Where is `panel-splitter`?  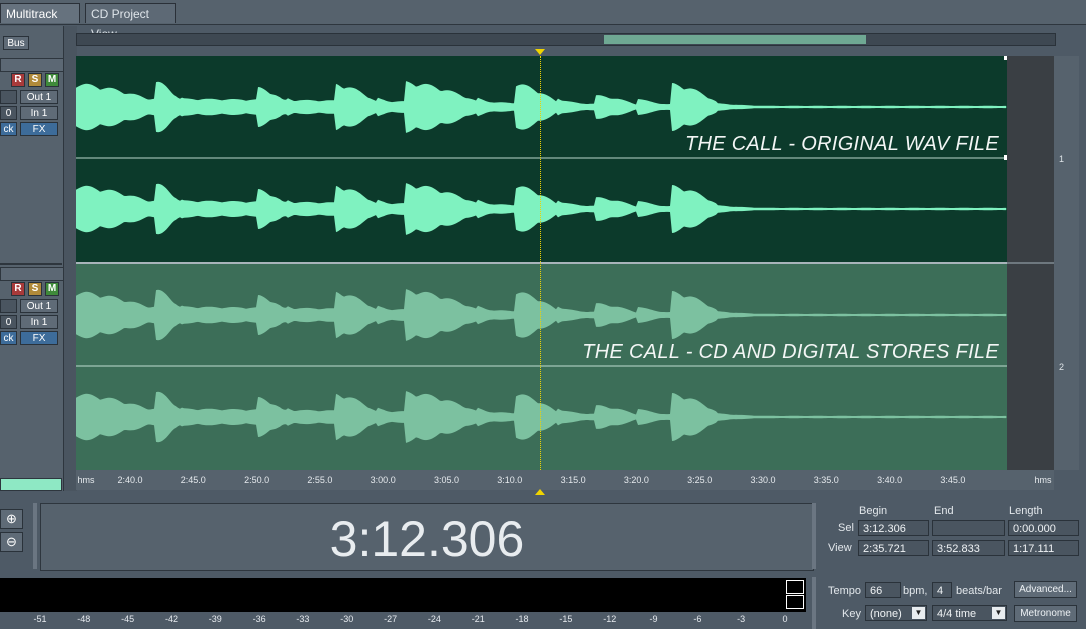
panel-splitter is located at coordinates (35, 536).